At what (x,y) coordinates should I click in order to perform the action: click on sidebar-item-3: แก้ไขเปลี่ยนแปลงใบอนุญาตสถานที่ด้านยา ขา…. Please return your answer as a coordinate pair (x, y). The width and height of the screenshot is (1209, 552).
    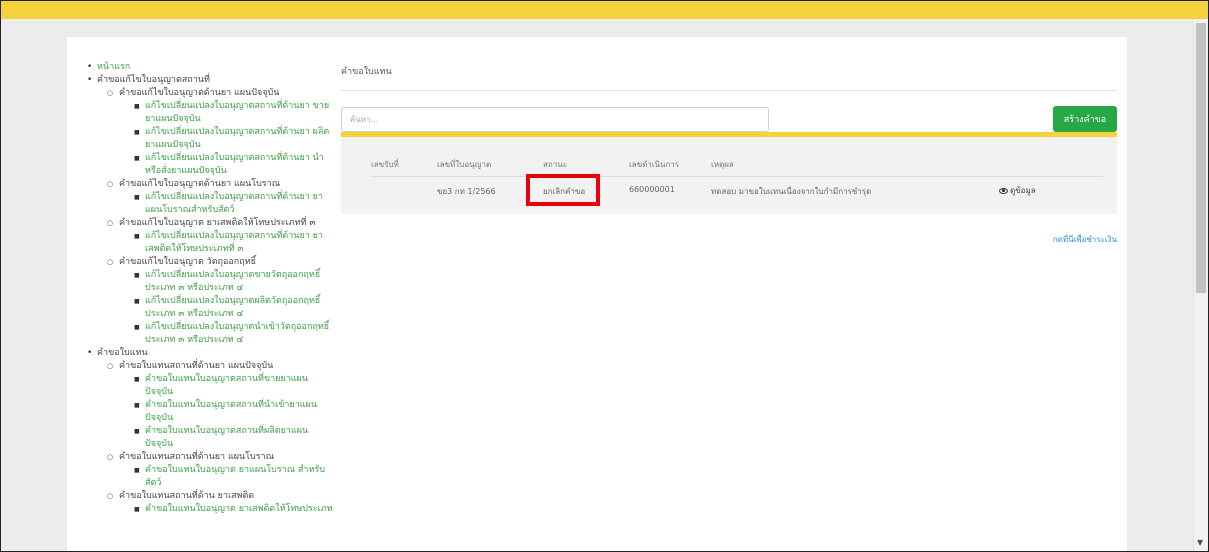
    Looking at the image, I should click on (210, 113).